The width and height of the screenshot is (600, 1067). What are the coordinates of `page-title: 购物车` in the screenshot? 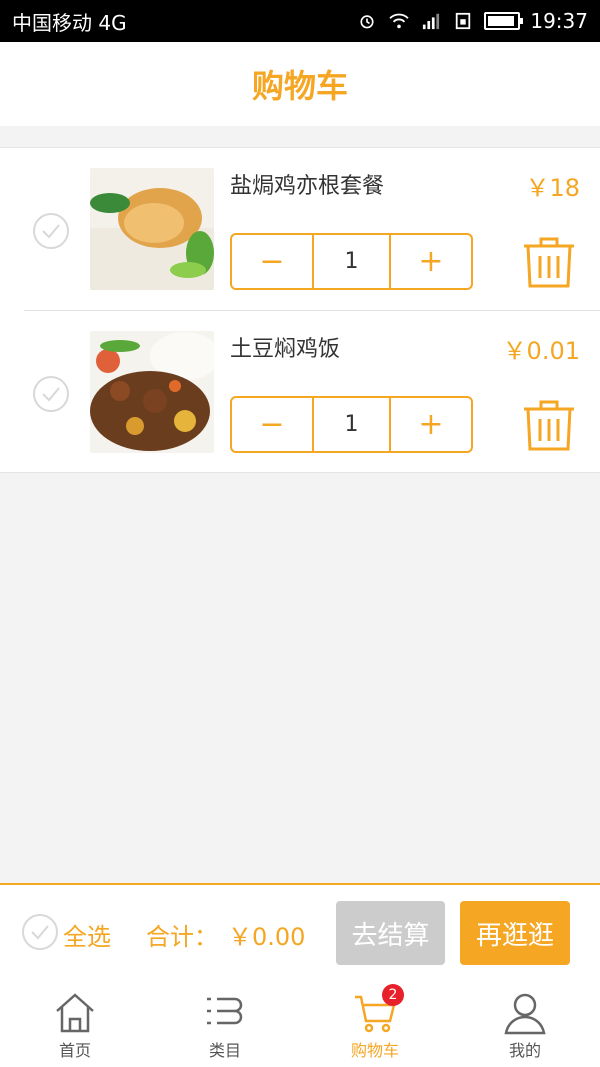 It's located at (299, 86).